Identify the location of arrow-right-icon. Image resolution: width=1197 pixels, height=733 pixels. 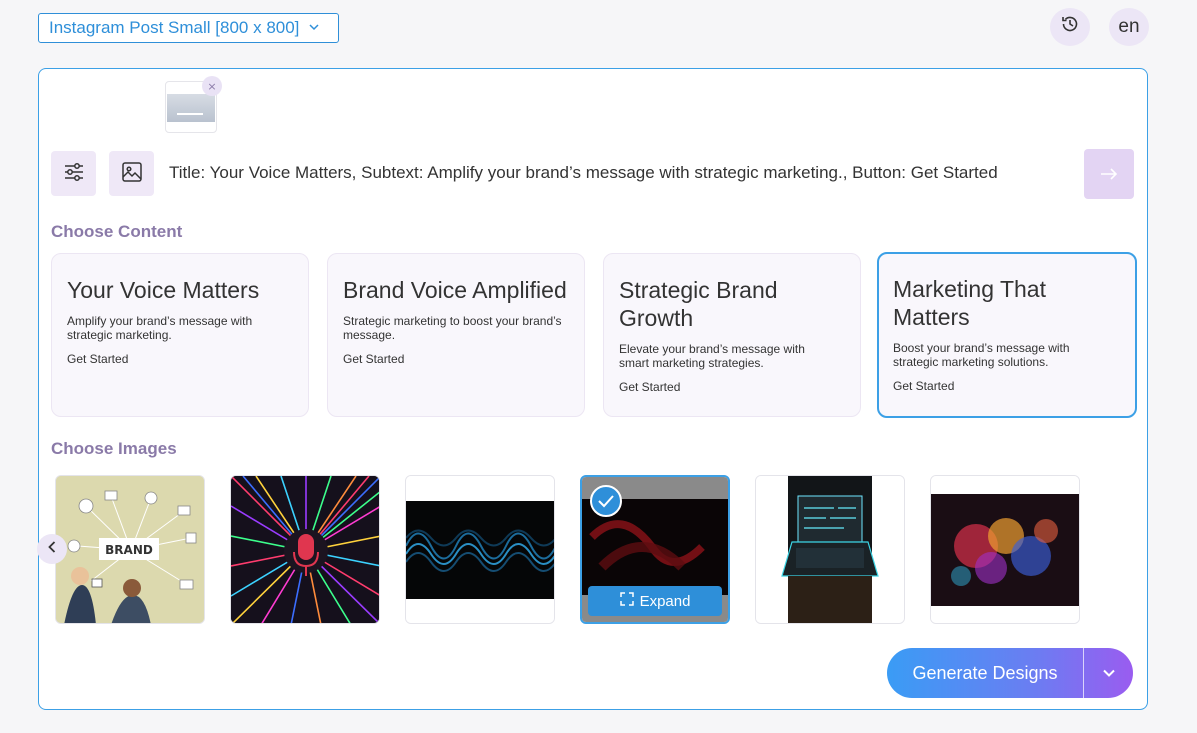
(1109, 174).